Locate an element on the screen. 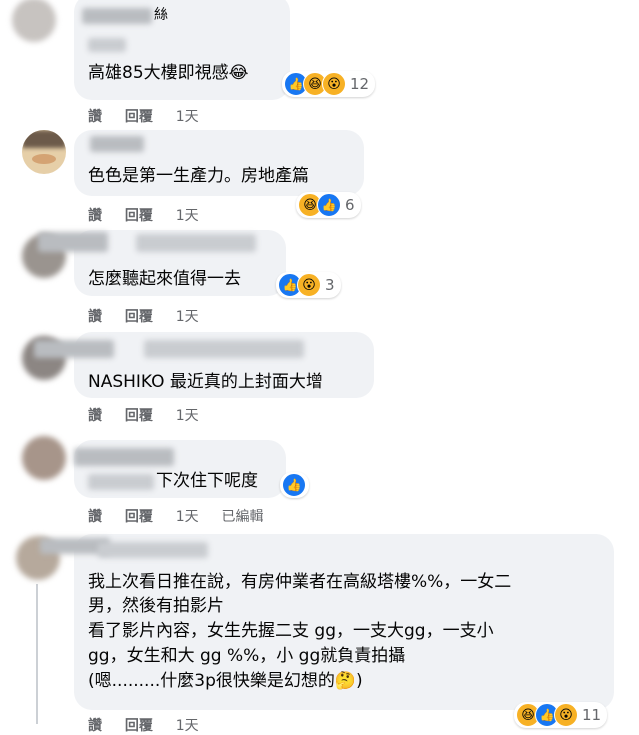  reaction-summary: 😆 👍 6 is located at coordinates (328, 205).